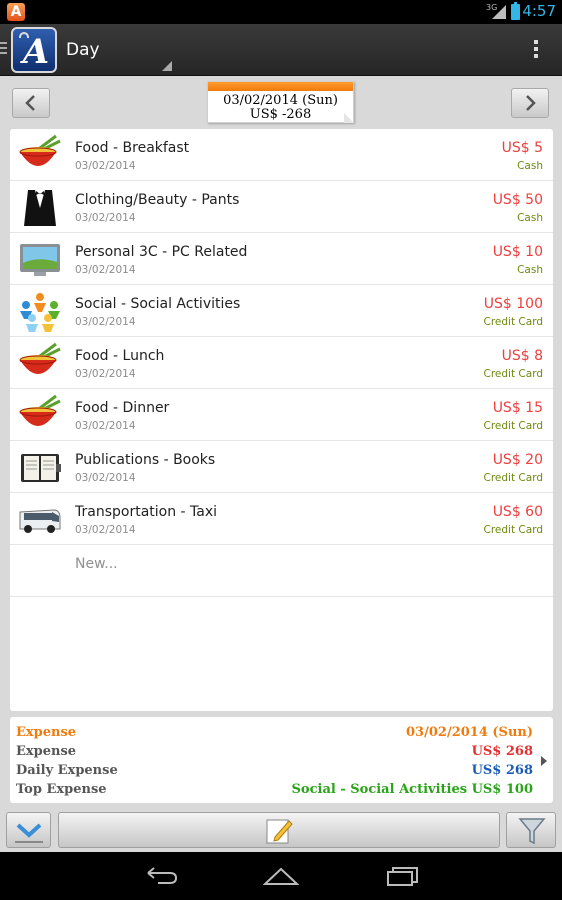 The image size is (562, 900). What do you see at coordinates (522, 148) in the screenshot?
I see `entry-amount: US$ 5` at bounding box center [522, 148].